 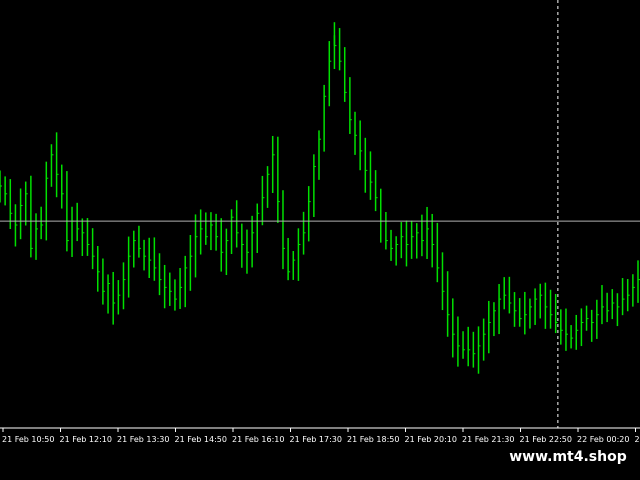 I want to click on x-tick-label: 21 Feb 17:30, so click(x=316, y=439).